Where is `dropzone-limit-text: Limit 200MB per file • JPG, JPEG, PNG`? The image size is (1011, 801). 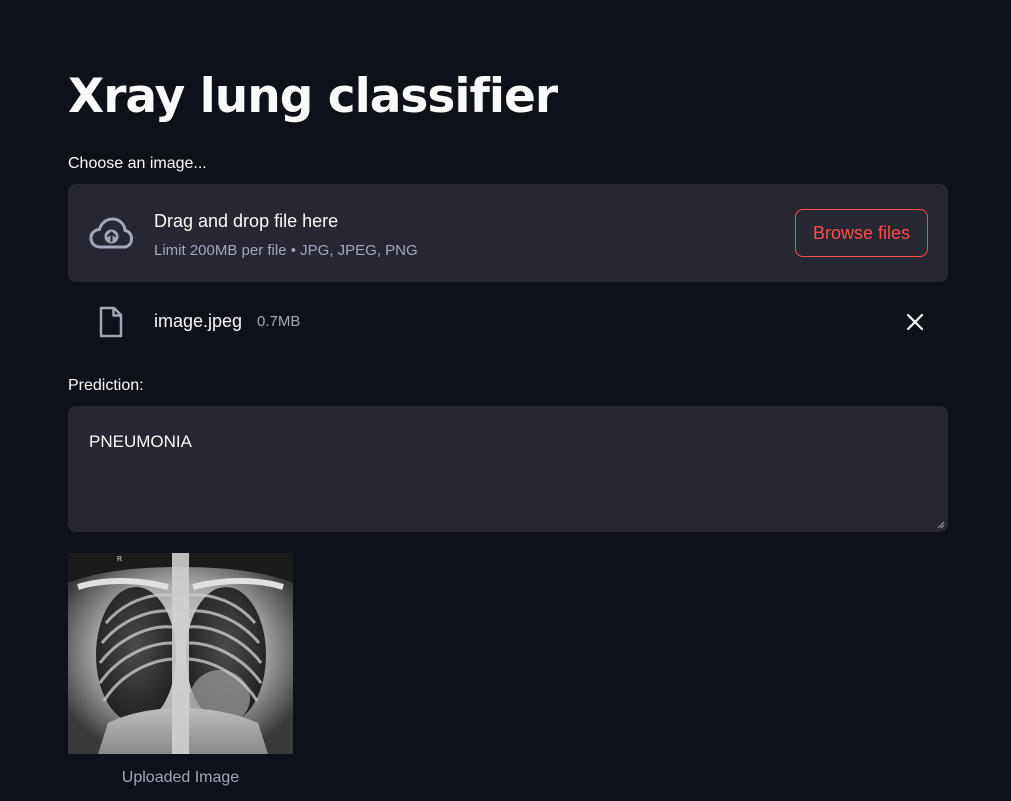
dropzone-limit-text: Limit 200MB per file • JPG, JPEG, PNG is located at coordinates (286, 250).